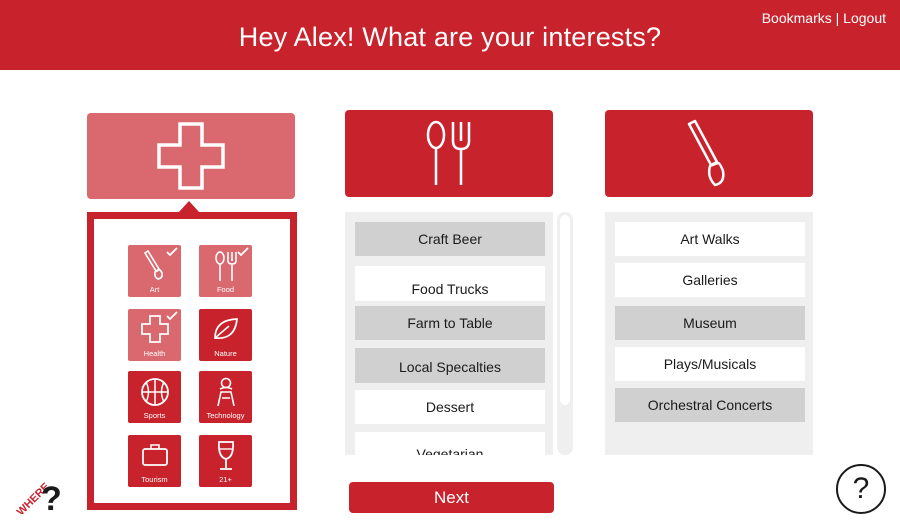 Image resolution: width=900 pixels, height=525 pixels. I want to click on list-item-galleries: Galleries, so click(710, 280).